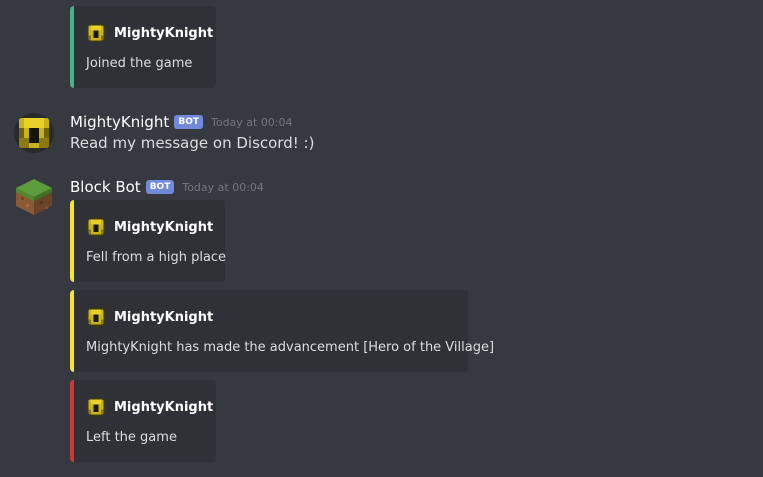  Describe the element at coordinates (148, 241) in the screenshot. I see `embed-death: MightyKnight Fell from a high place` at that location.